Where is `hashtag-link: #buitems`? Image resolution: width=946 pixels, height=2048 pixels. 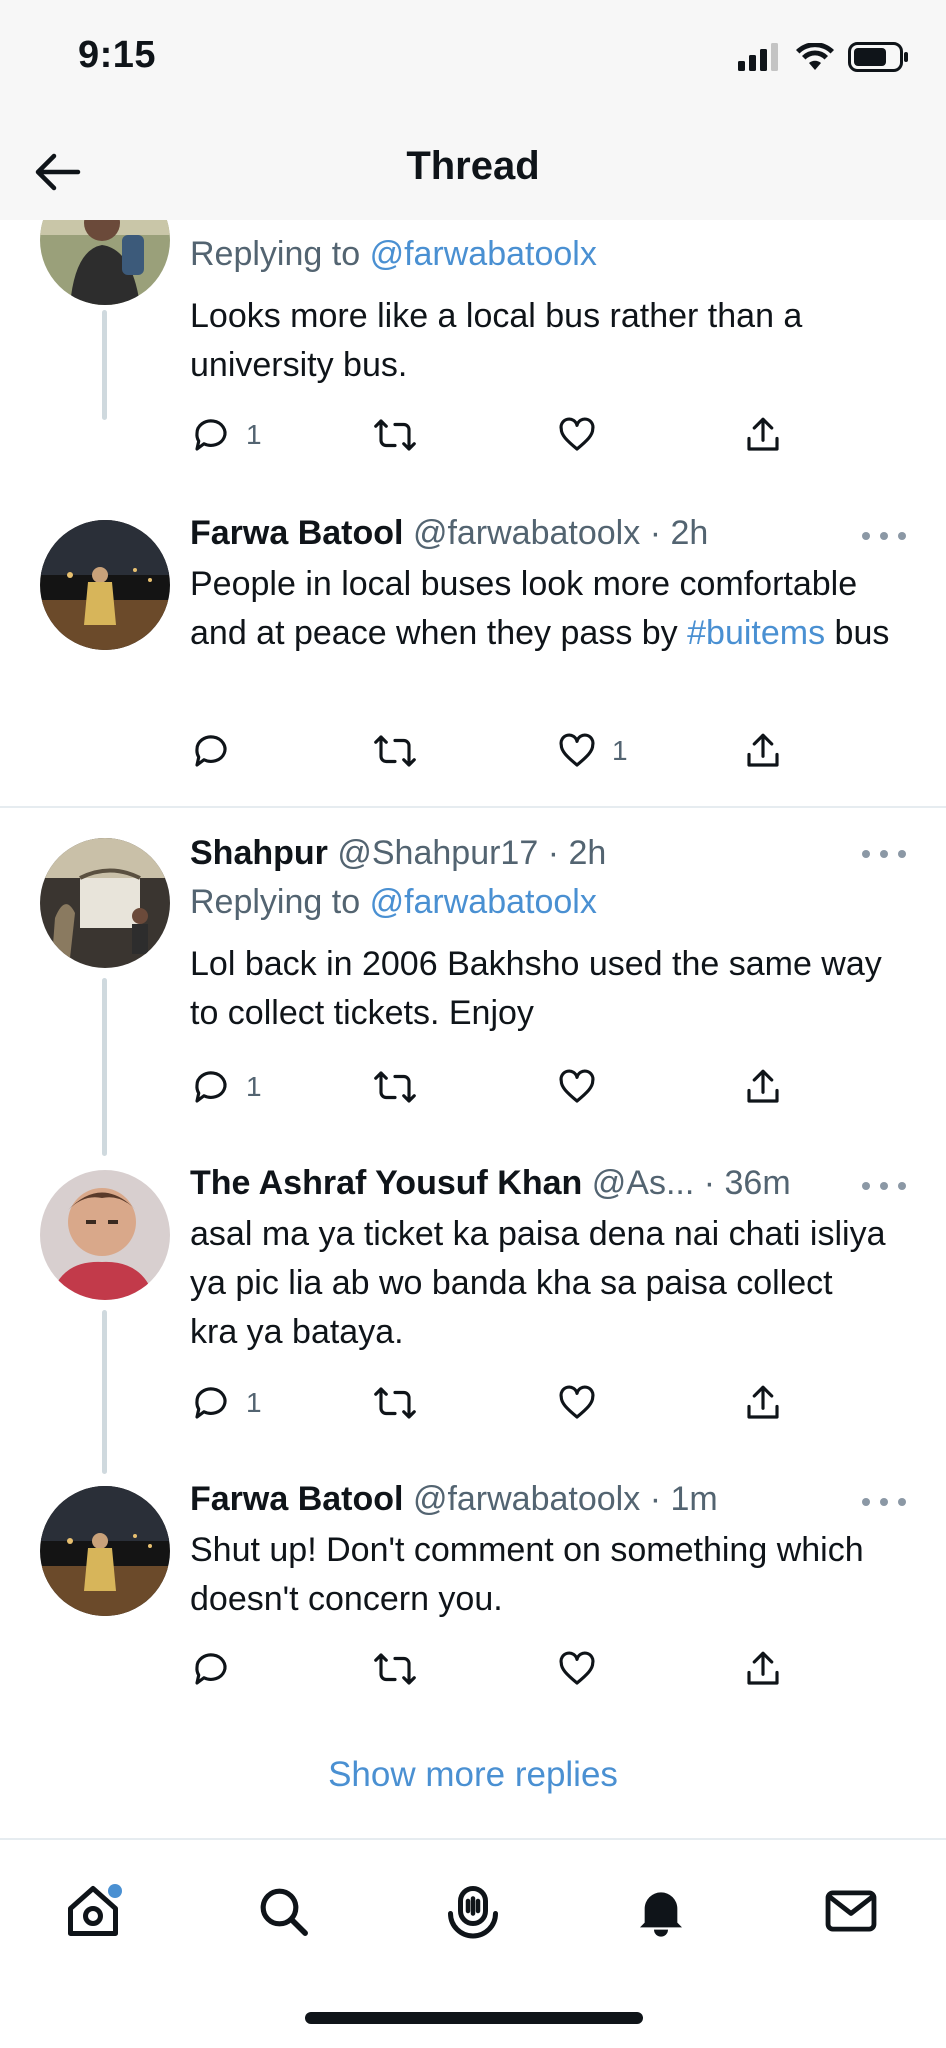
hashtag-link: #buitems is located at coordinates (756, 633).